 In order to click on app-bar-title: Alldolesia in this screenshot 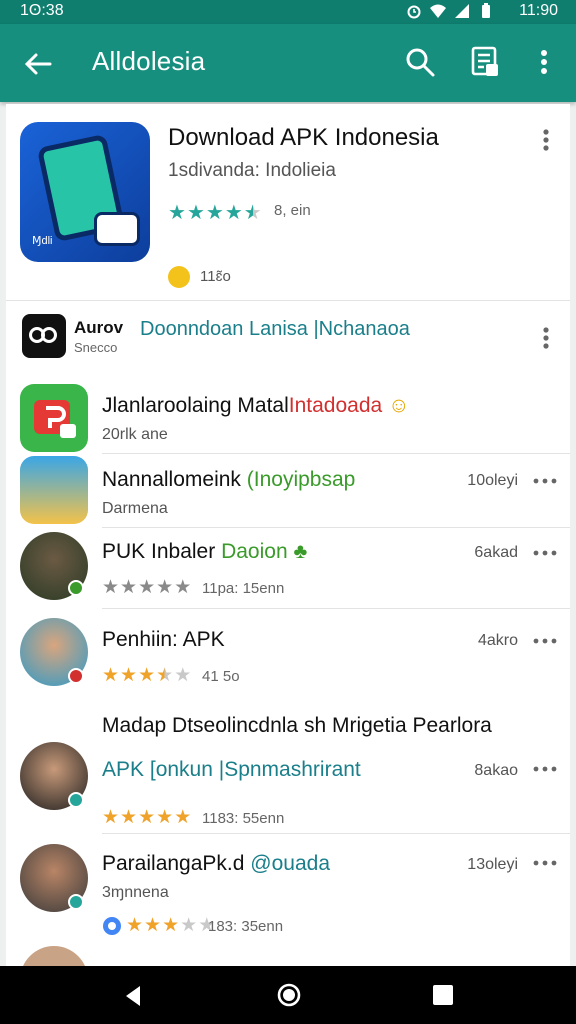, I will do `click(149, 61)`.